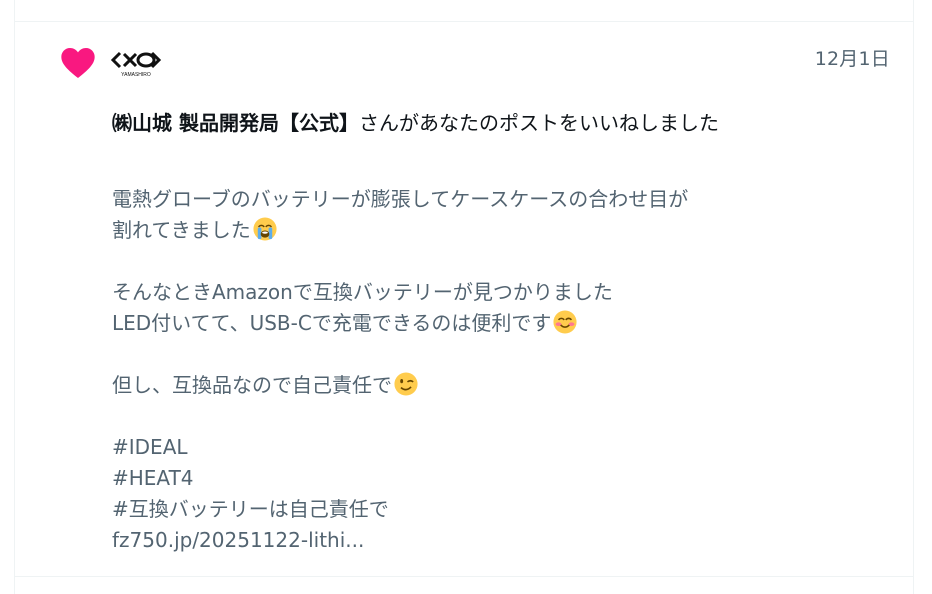 The image size is (932, 594). I want to click on smiling-face-with-smiling-eyes-emoji-icon, so click(565, 322).